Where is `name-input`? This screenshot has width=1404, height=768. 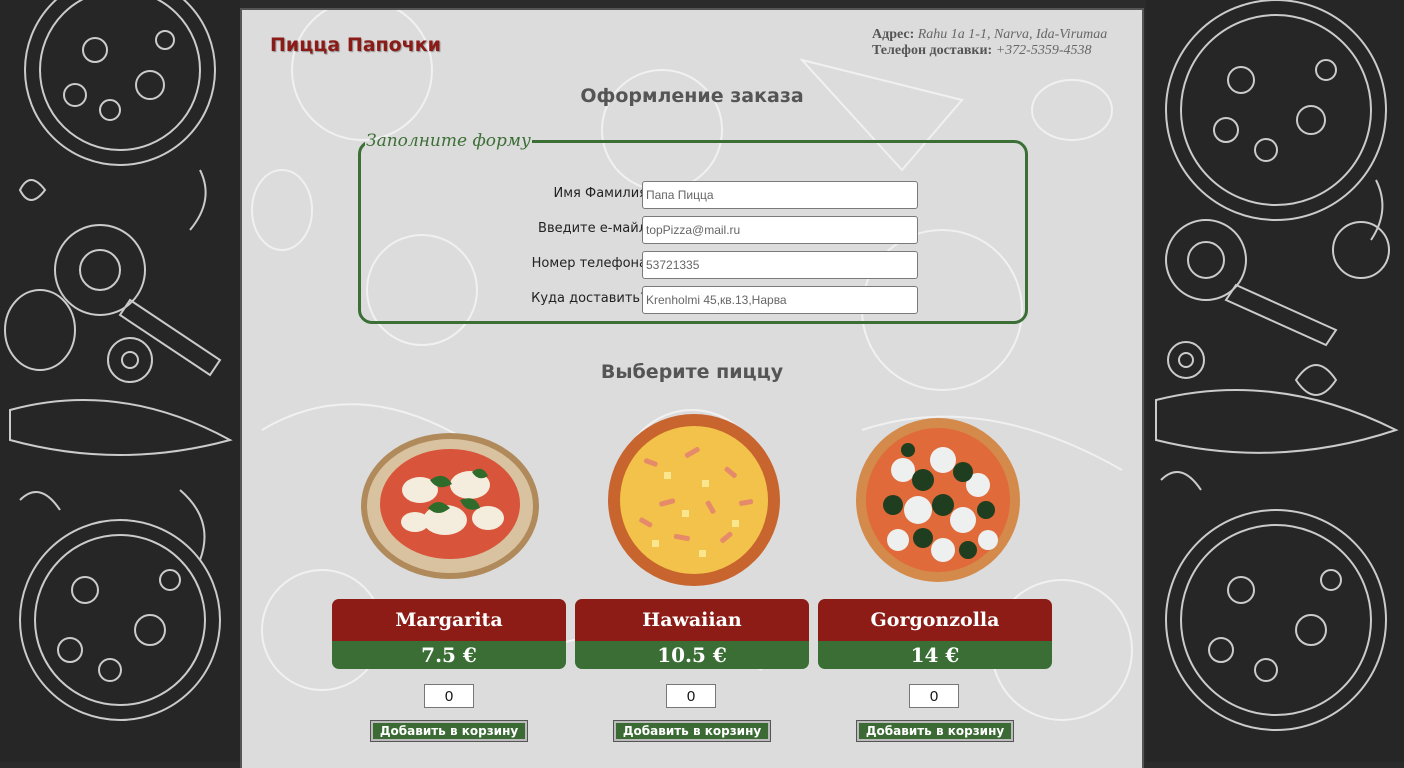 name-input is located at coordinates (780, 195).